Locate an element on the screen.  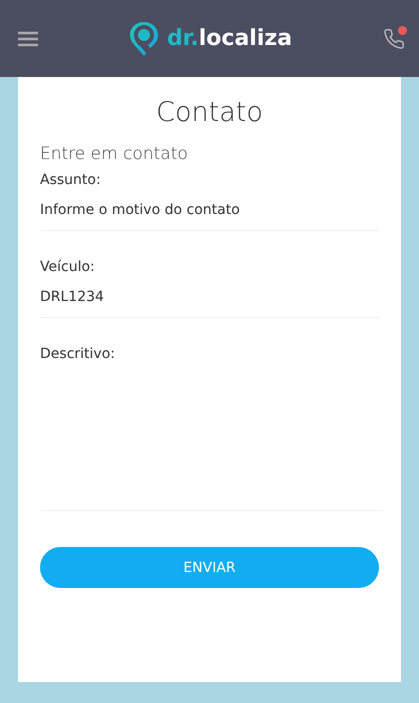
field-label: Veículo: is located at coordinates (68, 267).